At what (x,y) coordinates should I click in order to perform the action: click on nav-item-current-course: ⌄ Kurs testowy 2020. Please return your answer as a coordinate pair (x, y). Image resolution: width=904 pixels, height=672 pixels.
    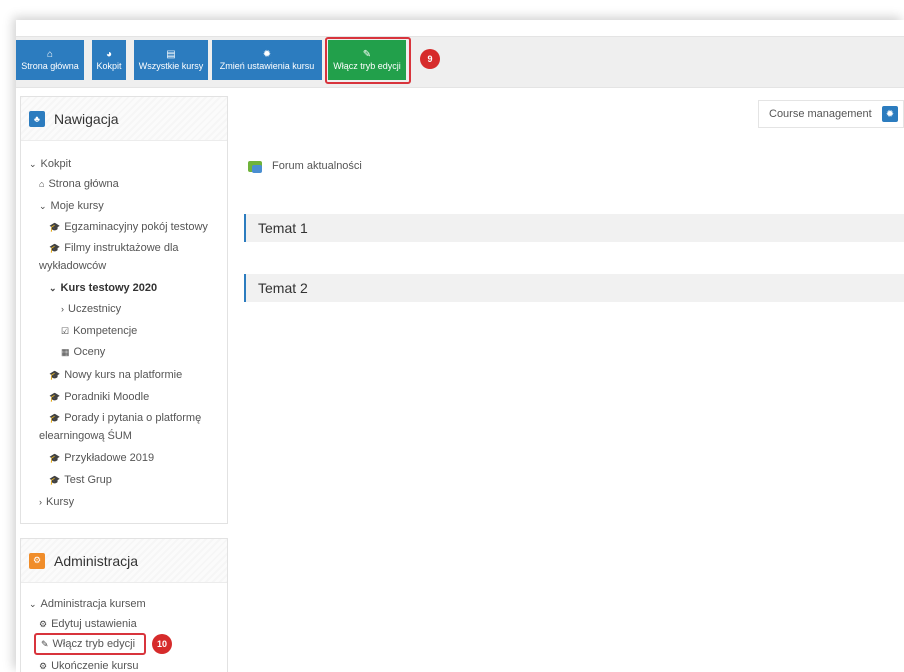
    Looking at the image, I should click on (103, 288).